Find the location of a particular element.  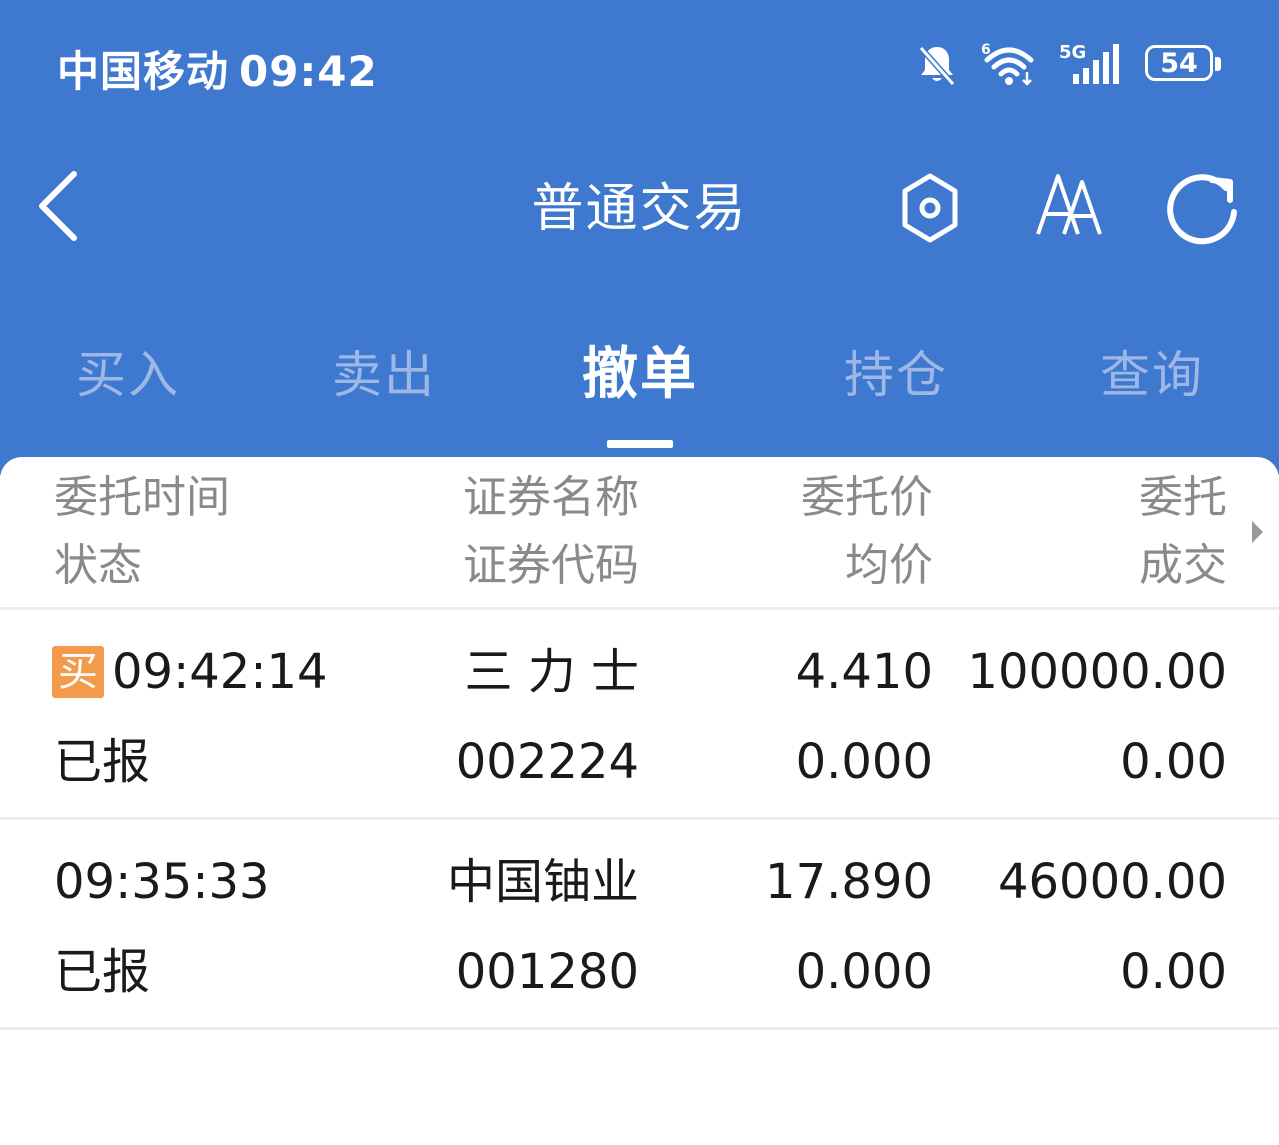

status-icons: 6 5G 54 is located at coordinates (1068, 65).